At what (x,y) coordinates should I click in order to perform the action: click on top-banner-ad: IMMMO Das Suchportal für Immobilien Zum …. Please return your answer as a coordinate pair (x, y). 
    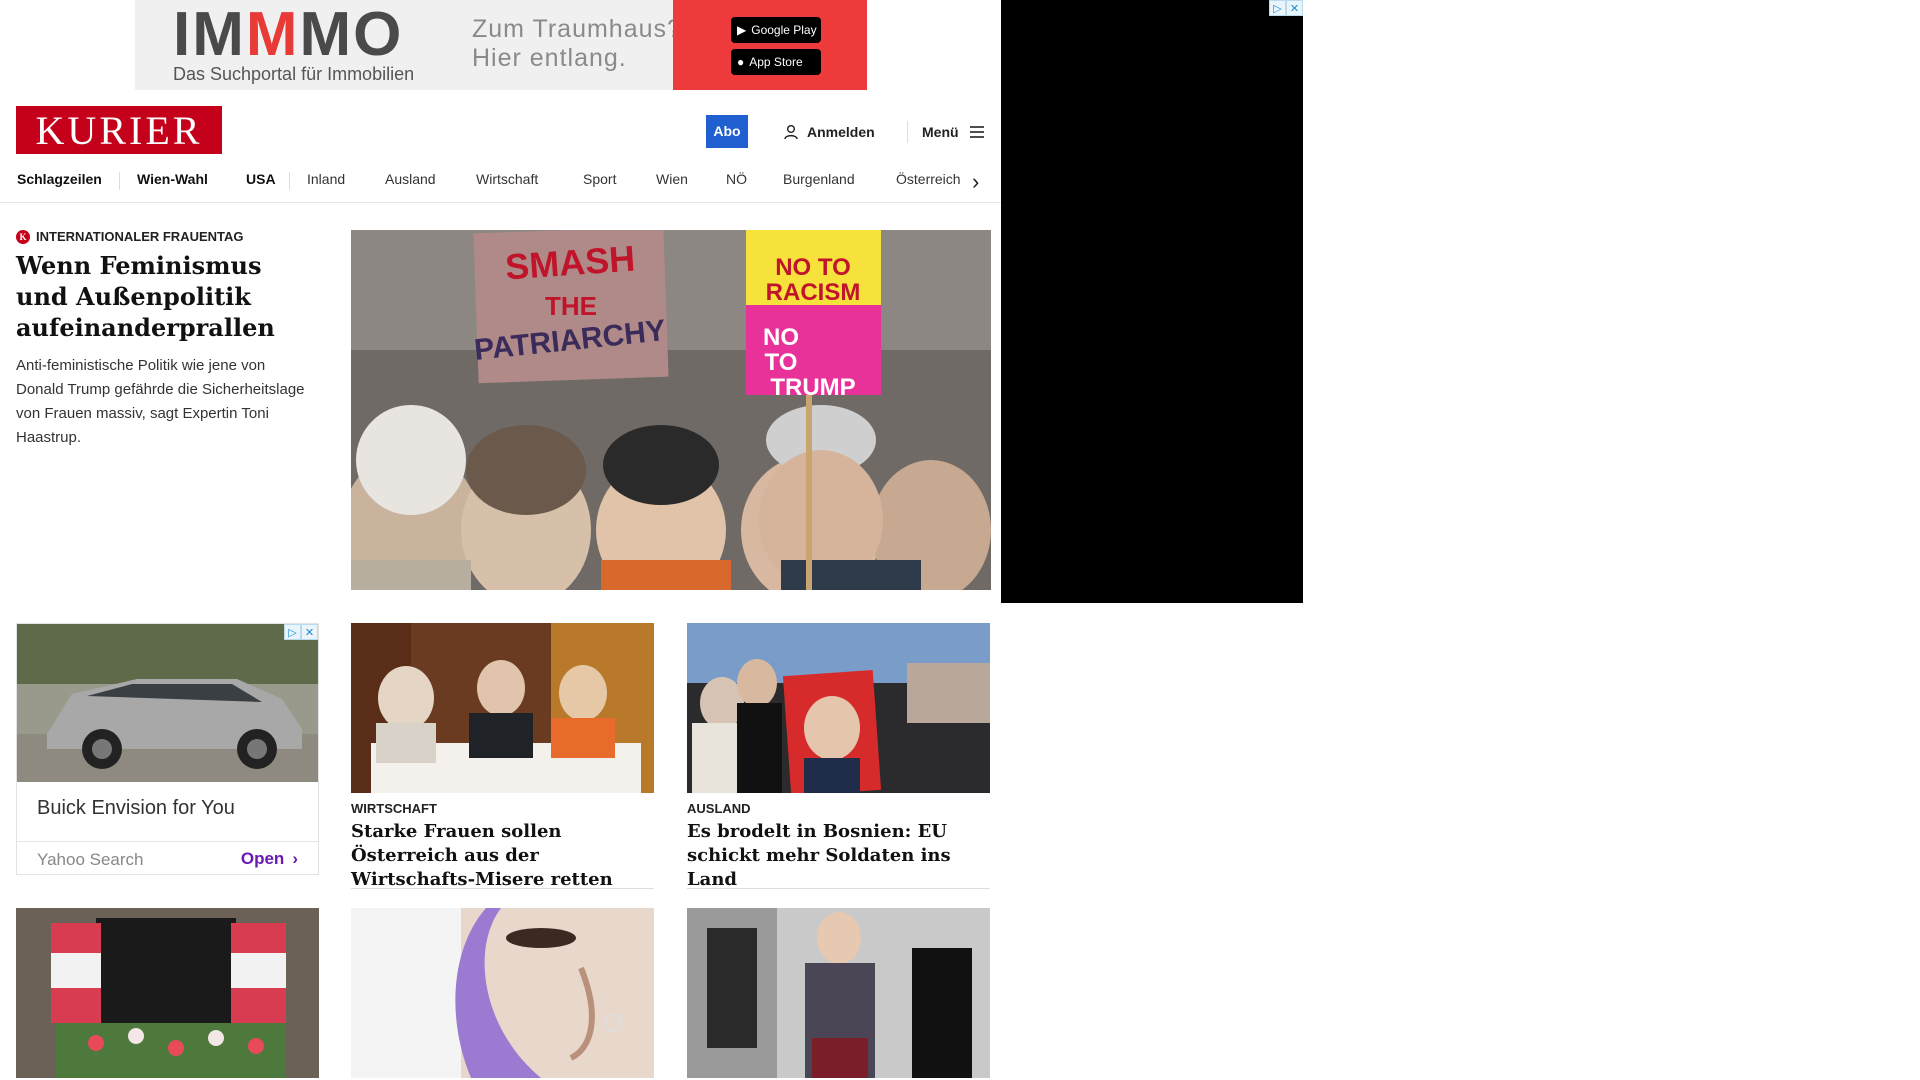
    Looking at the image, I should click on (501, 45).